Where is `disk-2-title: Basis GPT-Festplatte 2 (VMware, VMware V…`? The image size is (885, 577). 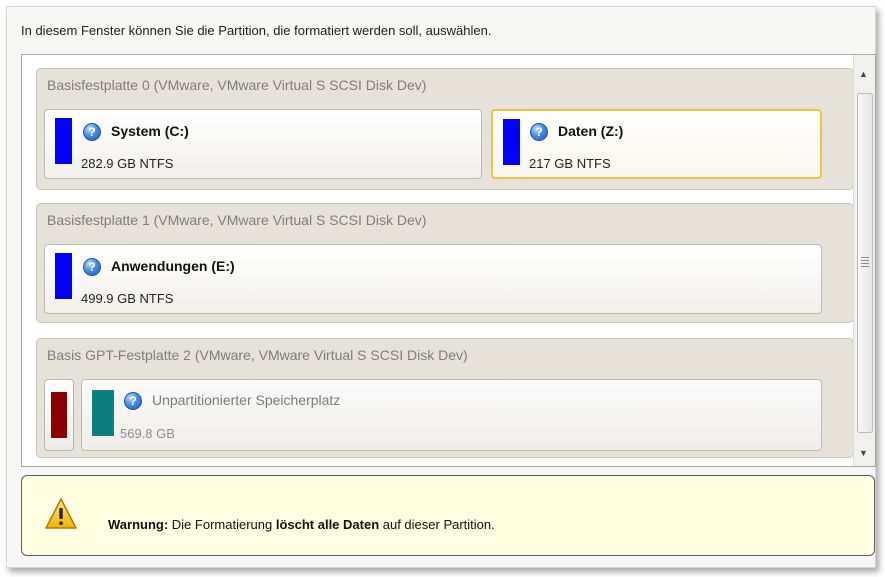 disk-2-title: Basis GPT-Festplatte 2 (VMware, VMware V… is located at coordinates (257, 355).